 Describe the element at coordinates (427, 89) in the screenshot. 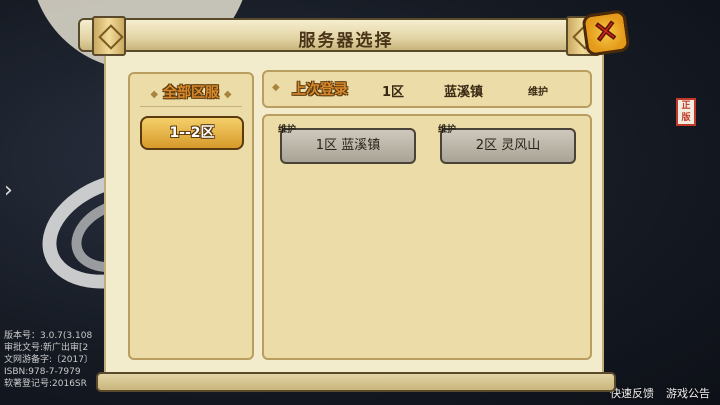

I see `last-login-bar: ◆ 上次登录 1区 蓝溪镇 维护` at that location.